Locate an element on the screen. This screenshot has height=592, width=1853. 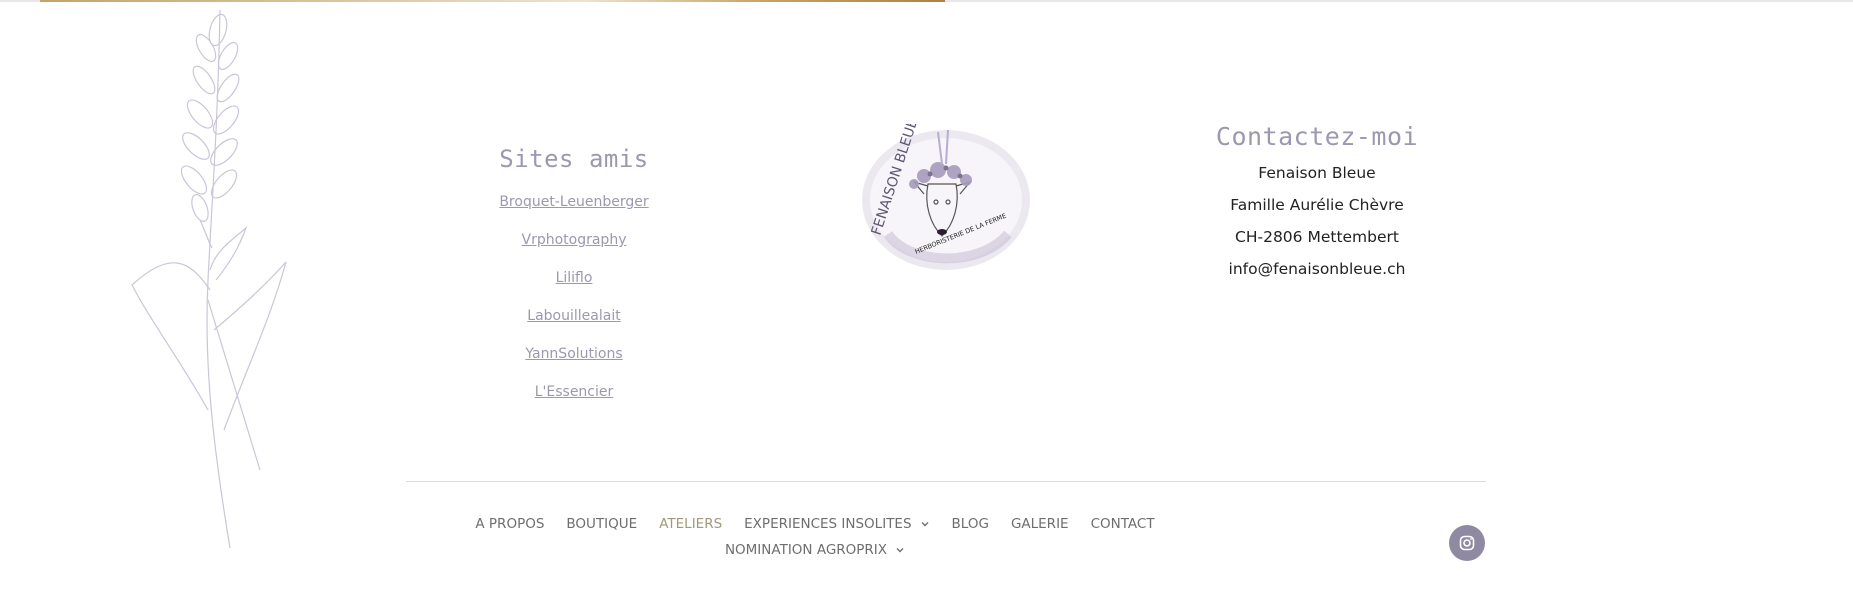
instagram-icon is located at coordinates (1467, 543).